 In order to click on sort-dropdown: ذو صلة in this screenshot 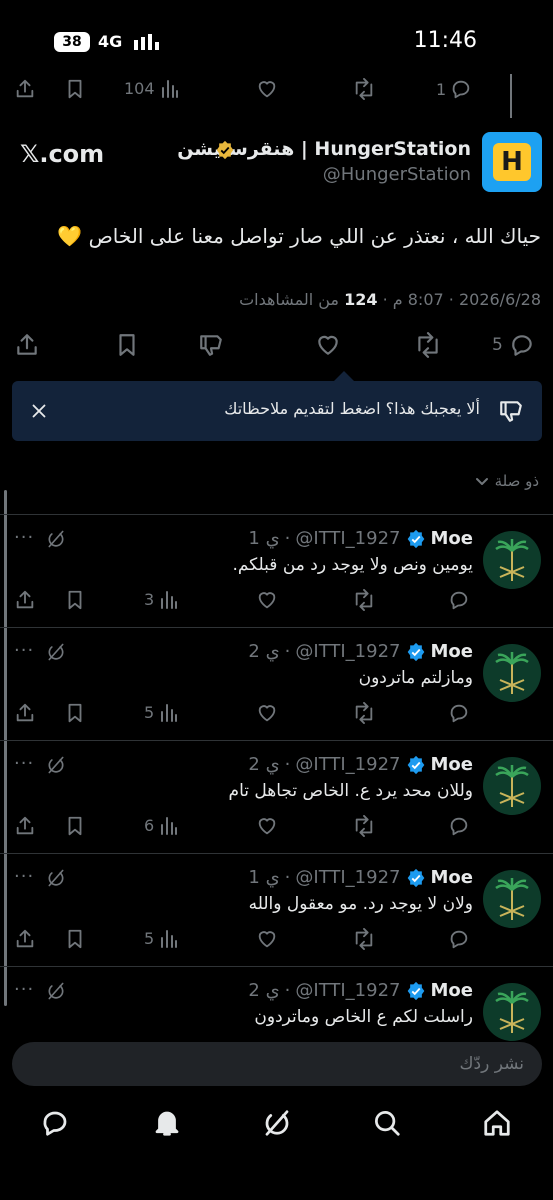, I will do `click(507, 481)`.